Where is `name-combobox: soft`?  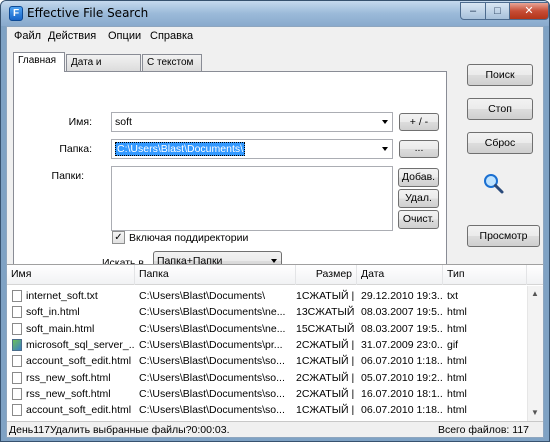 name-combobox: soft is located at coordinates (252, 122).